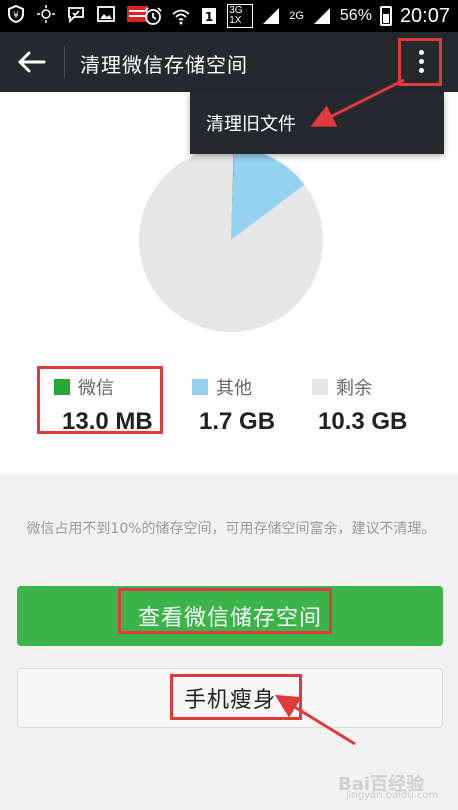  What do you see at coordinates (355, 15) in the screenshot?
I see `battery-percent: 56%` at bounding box center [355, 15].